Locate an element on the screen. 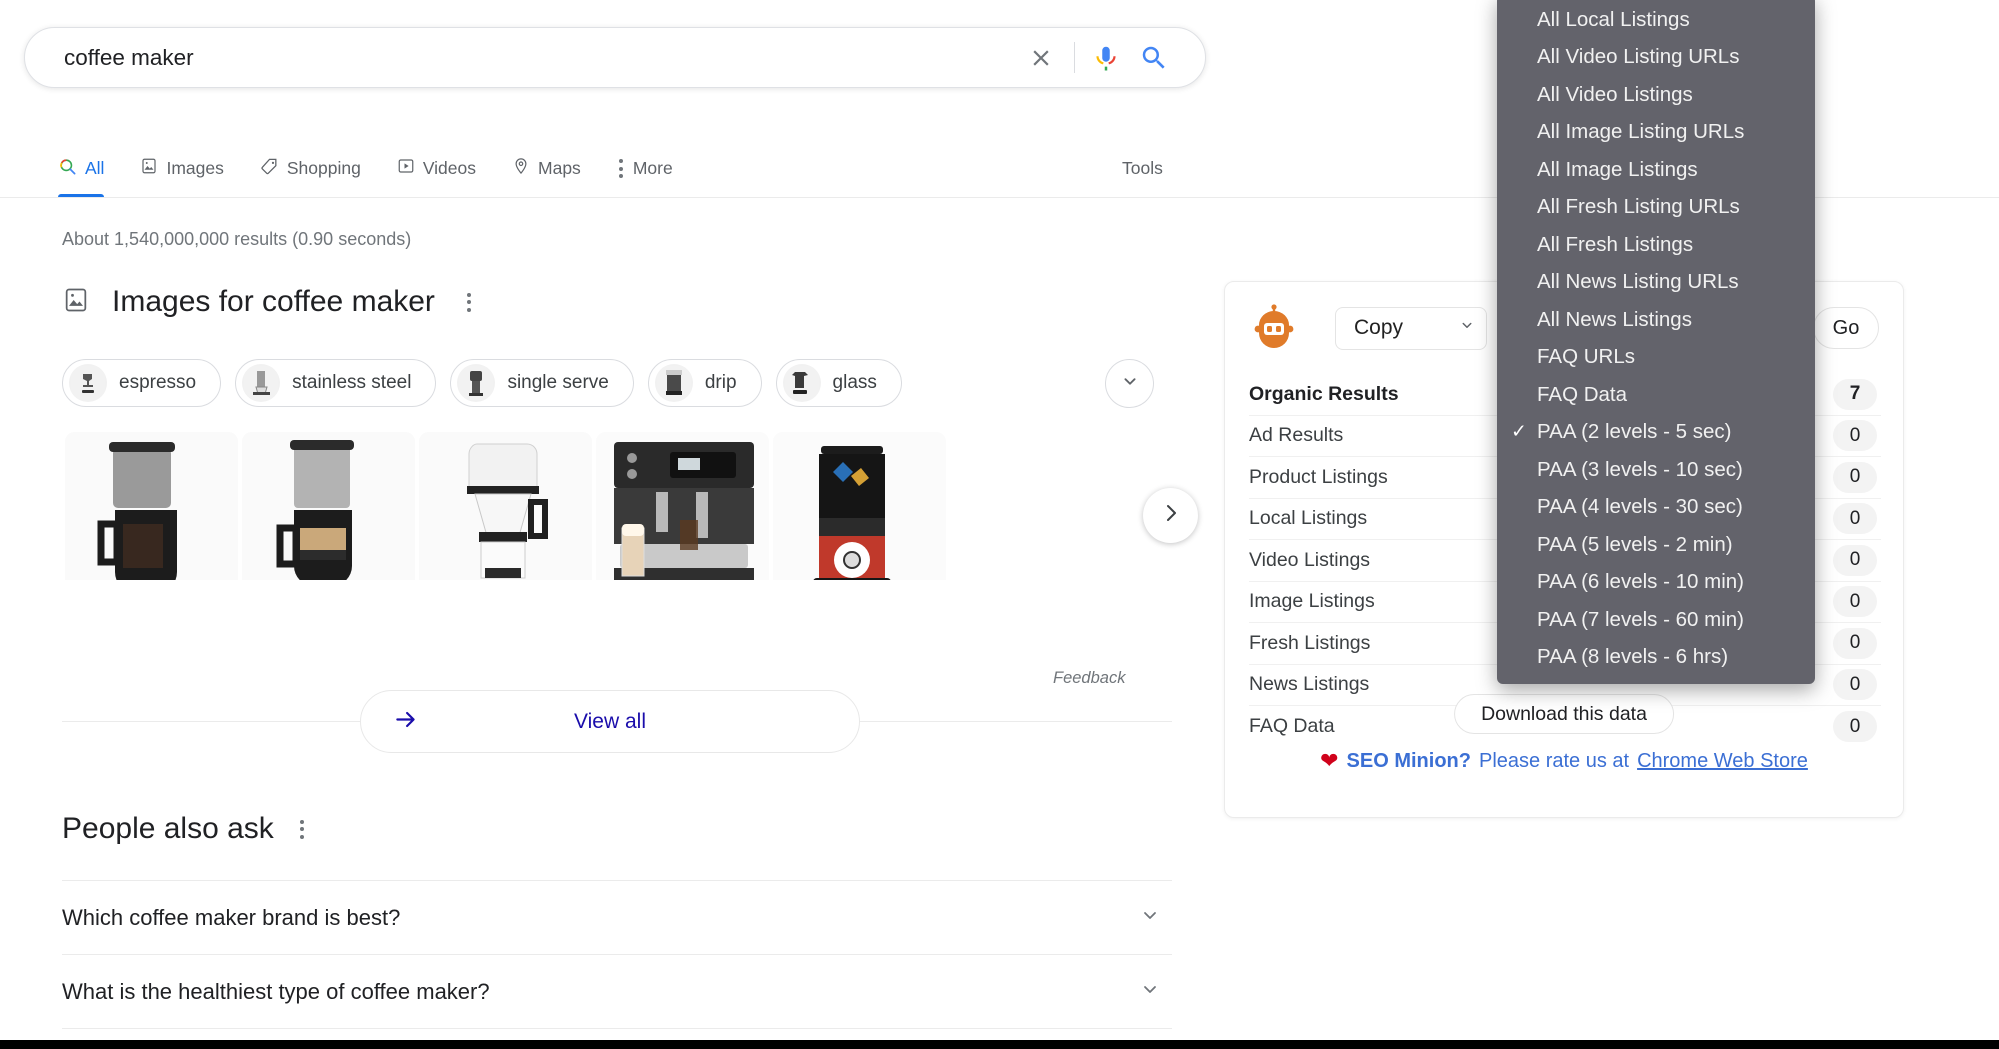 This screenshot has height=1049, width=1999. images-block-header: Images for coffee maker is located at coordinates (271, 302).